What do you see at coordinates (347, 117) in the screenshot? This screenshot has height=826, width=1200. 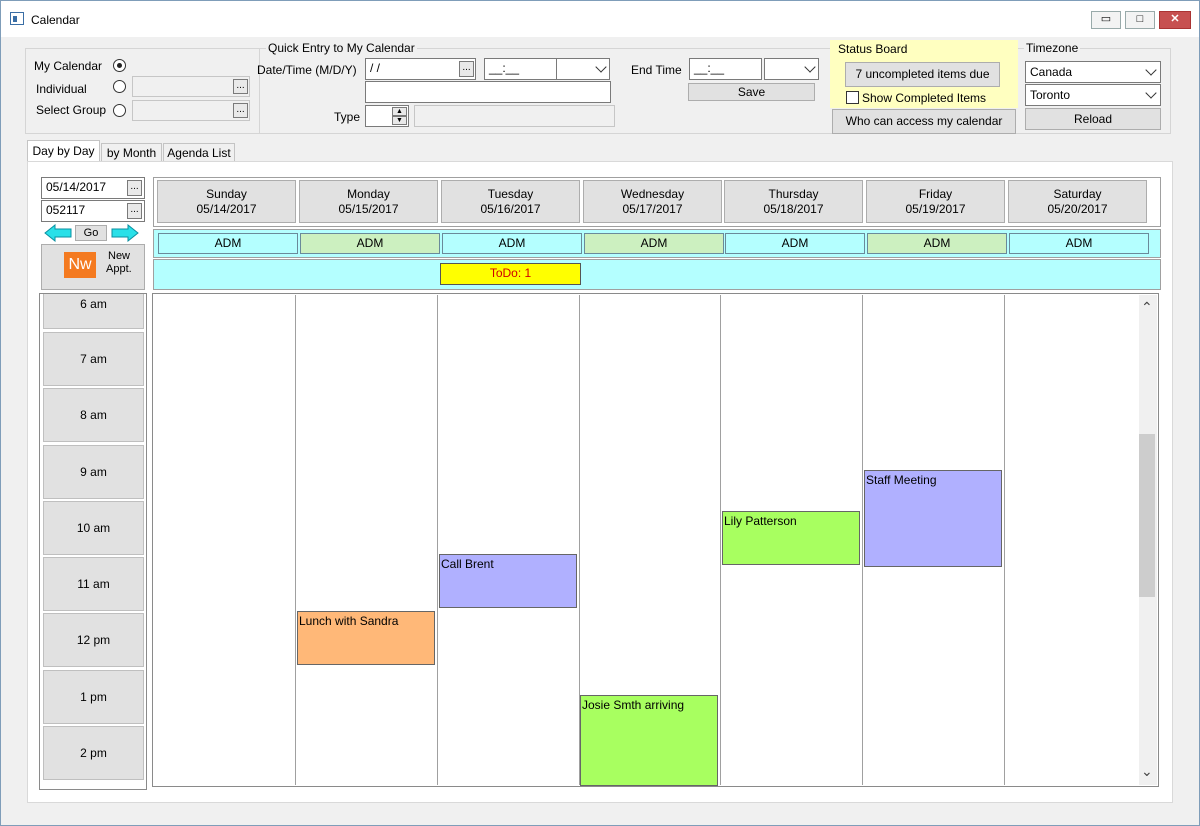 I see `type-label: Type` at bounding box center [347, 117].